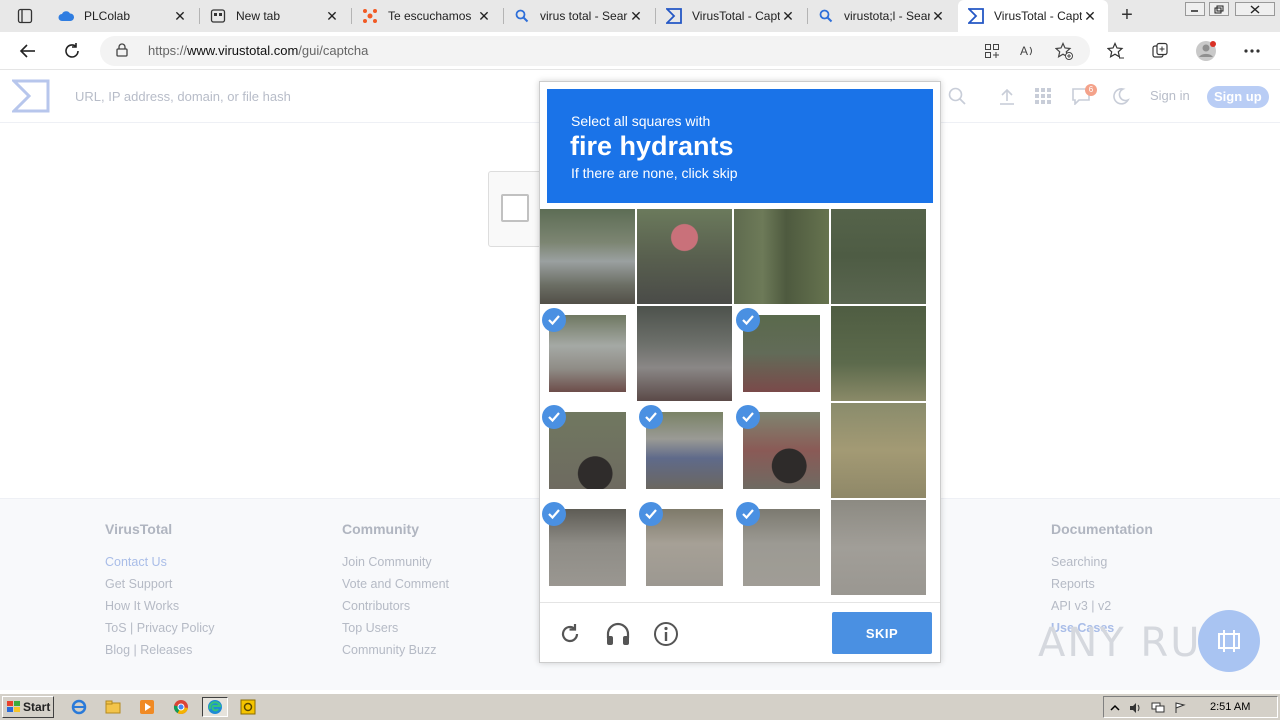 This screenshot has height=720, width=1280. What do you see at coordinates (1091, 90) in the screenshot?
I see `notification-badge: 6` at bounding box center [1091, 90].